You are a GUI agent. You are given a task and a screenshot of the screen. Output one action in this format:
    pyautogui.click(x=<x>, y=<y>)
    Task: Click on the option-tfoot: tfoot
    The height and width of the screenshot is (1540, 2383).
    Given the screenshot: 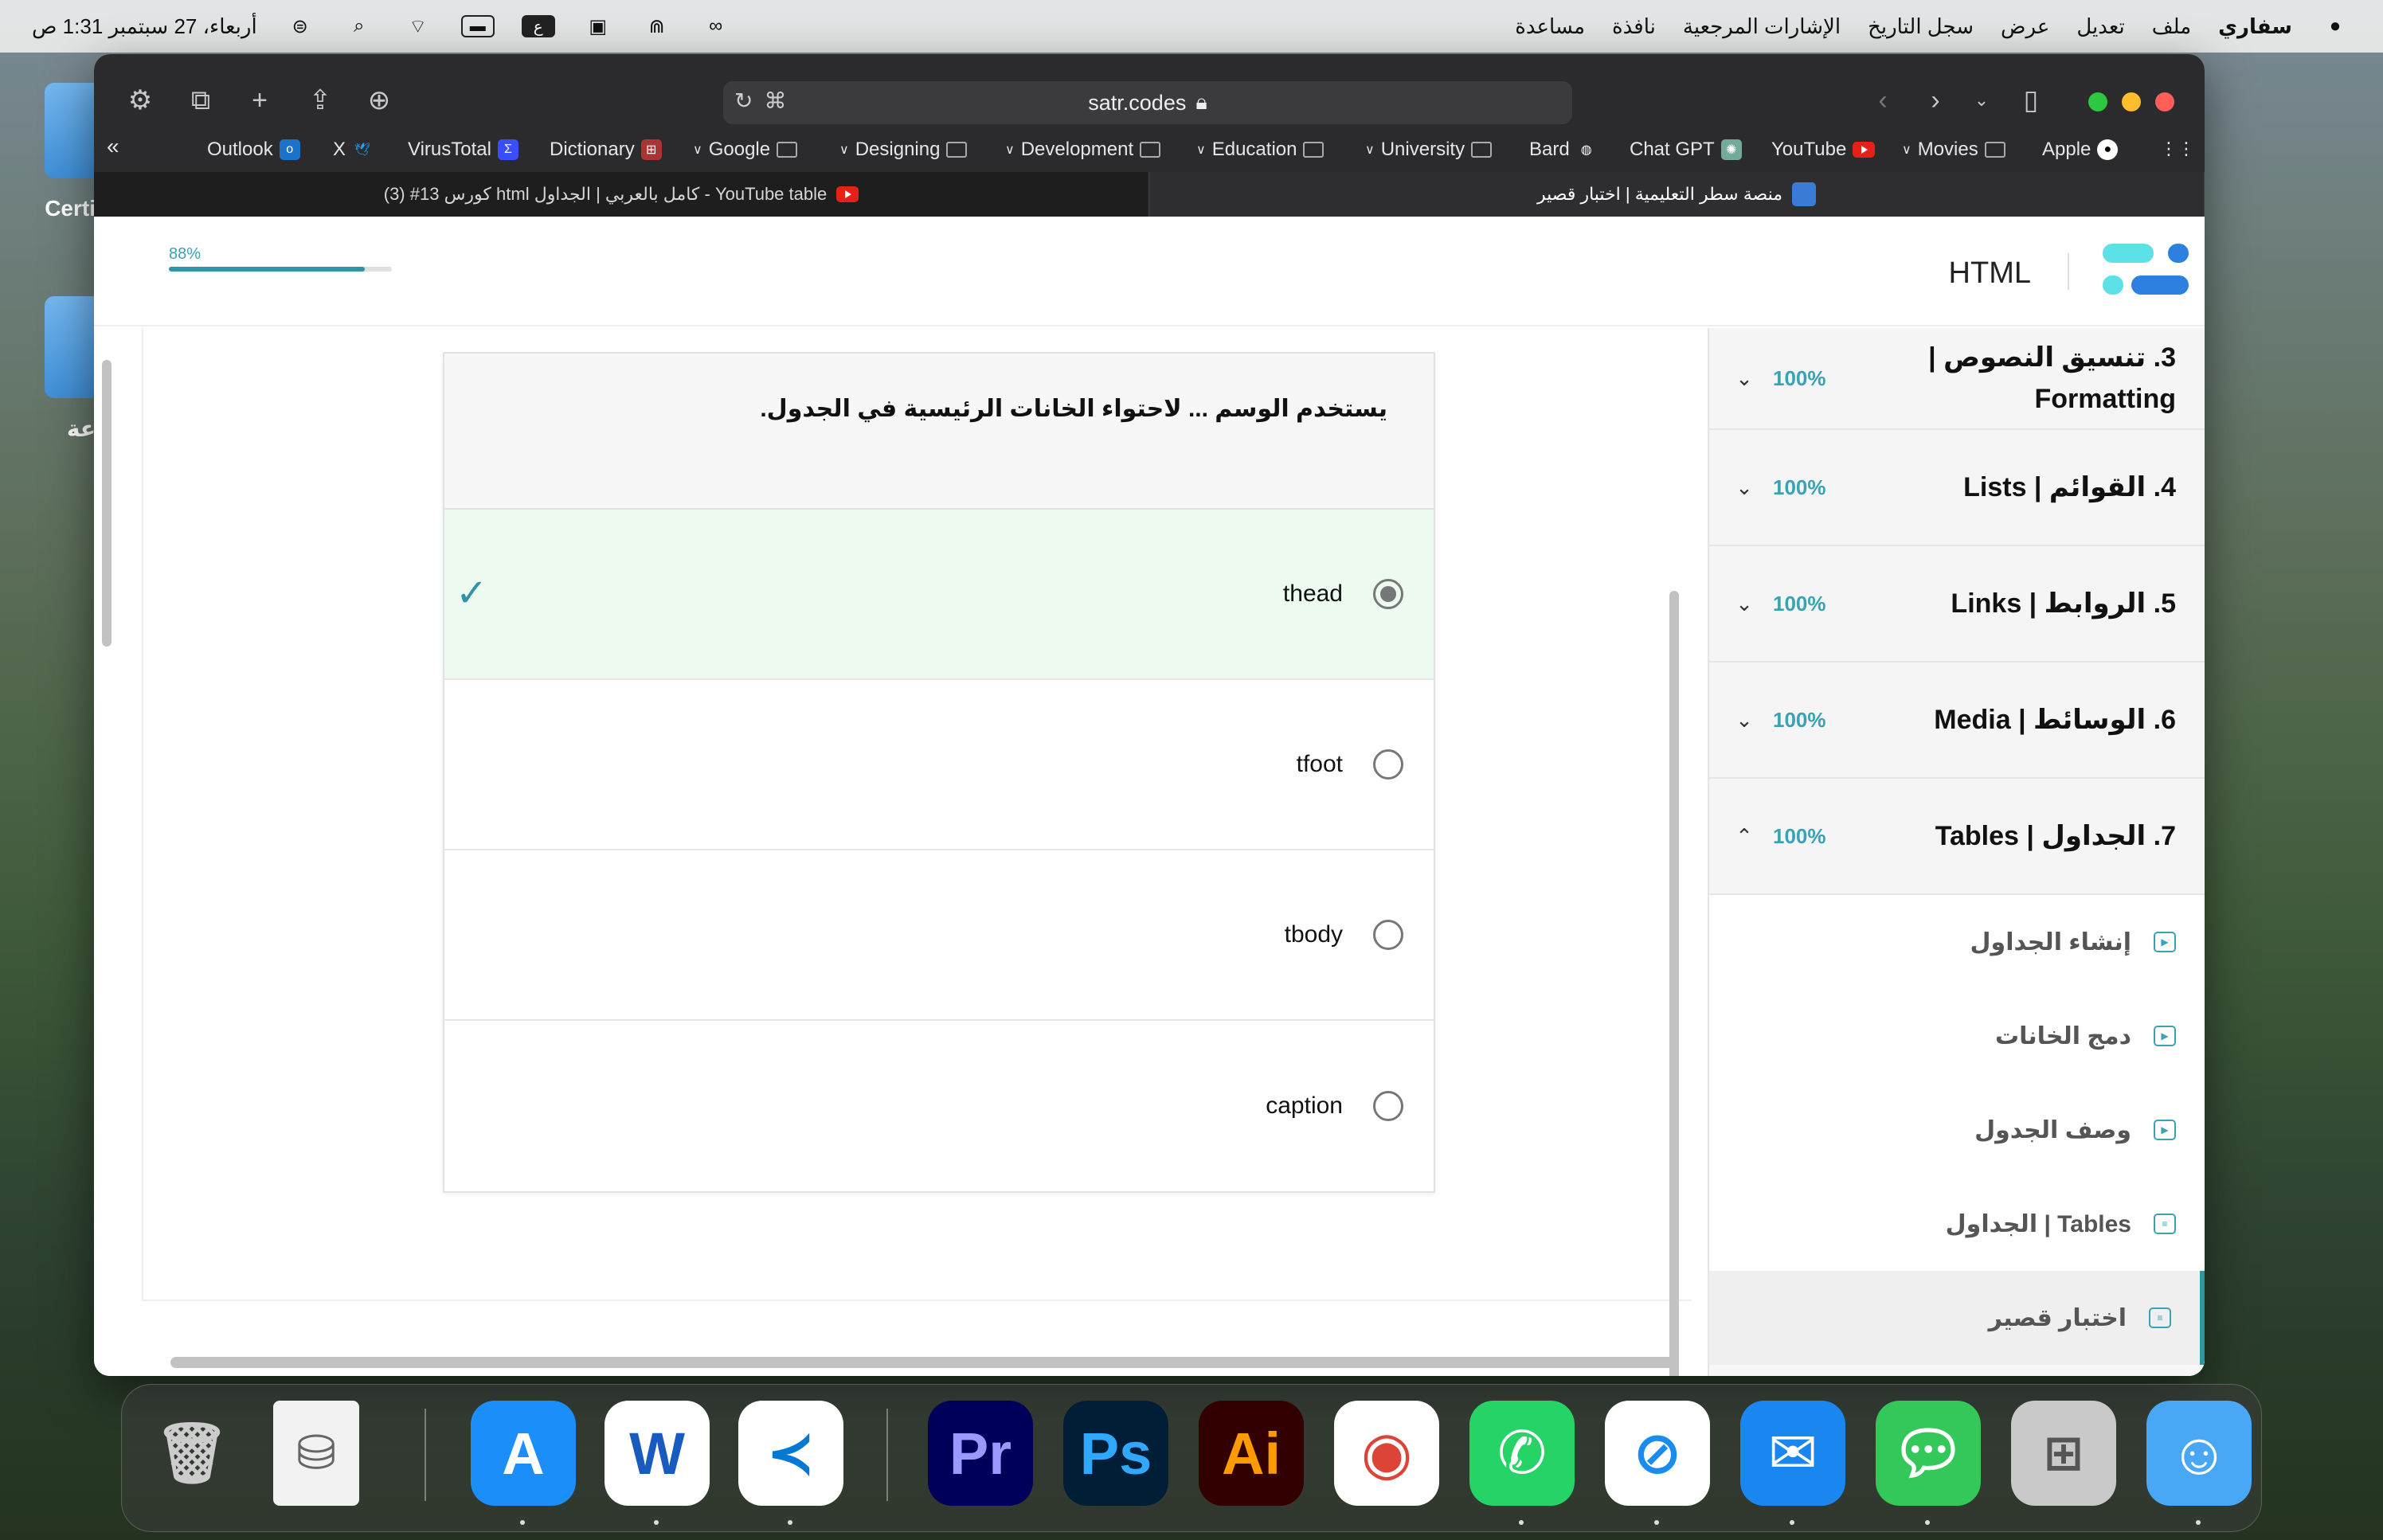 What is the action you would take?
    pyautogui.click(x=939, y=765)
    